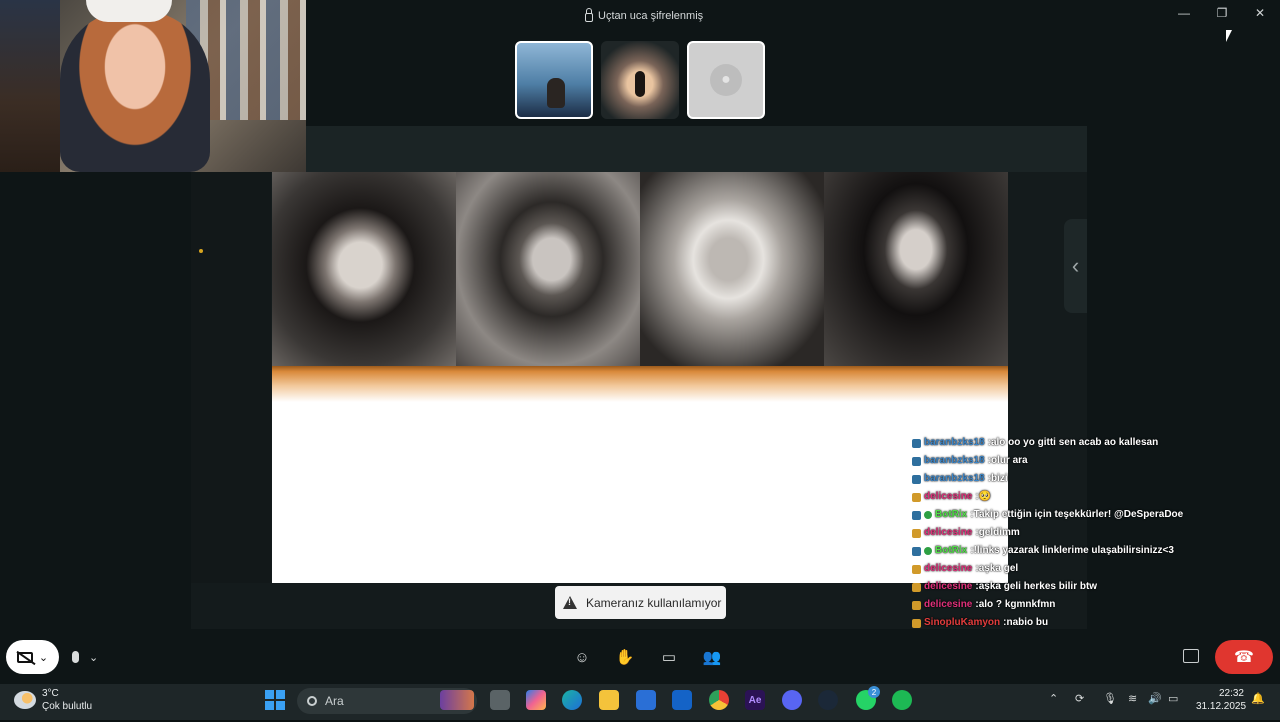 The width and height of the screenshot is (1280, 722). I want to click on chat-message: baranbzks18: bizi, so click(1062, 479).